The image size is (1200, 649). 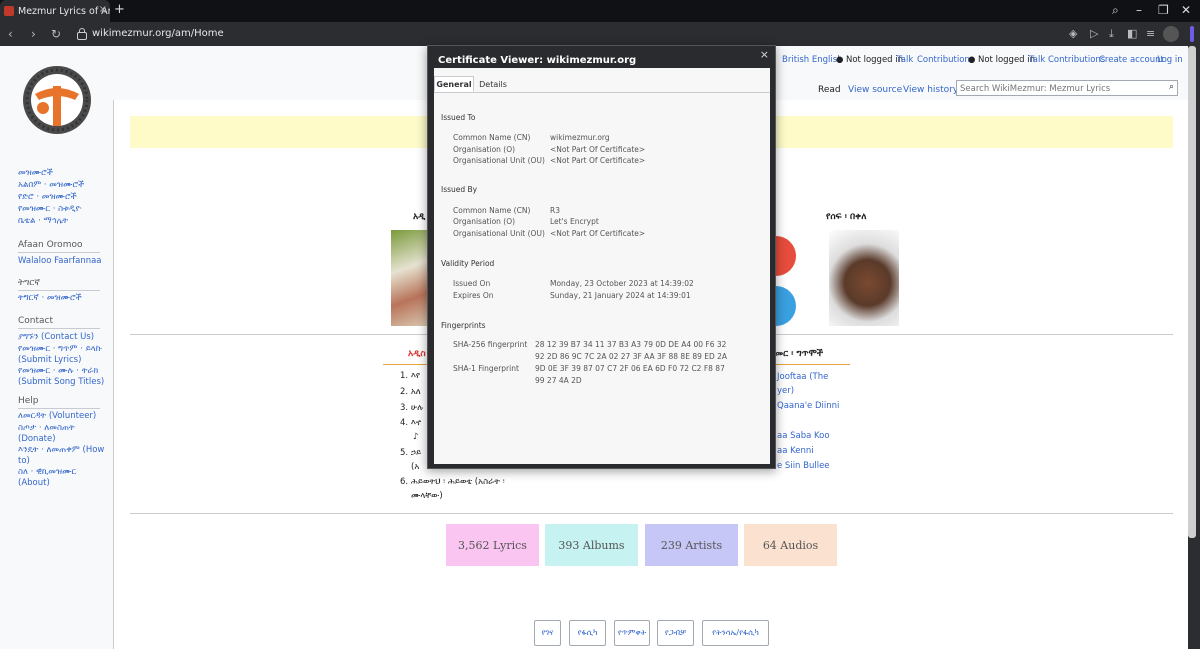 I want to click on play-icon: ▷, so click(x=1094, y=34).